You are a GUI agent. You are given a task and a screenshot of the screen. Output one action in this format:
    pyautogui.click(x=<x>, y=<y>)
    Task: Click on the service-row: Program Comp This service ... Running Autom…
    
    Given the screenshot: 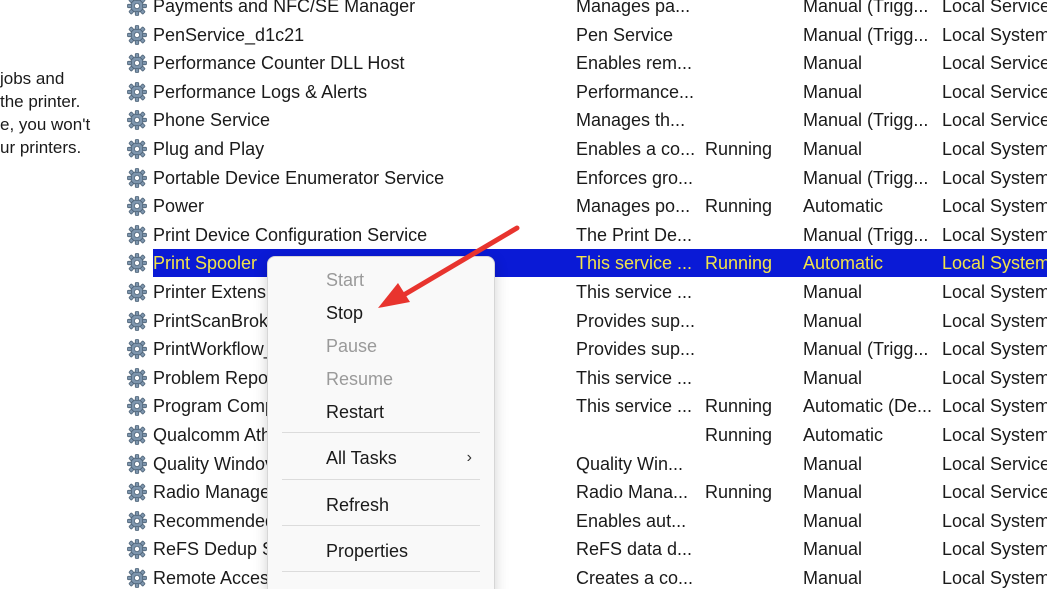 What is the action you would take?
    pyautogui.click(x=582, y=406)
    